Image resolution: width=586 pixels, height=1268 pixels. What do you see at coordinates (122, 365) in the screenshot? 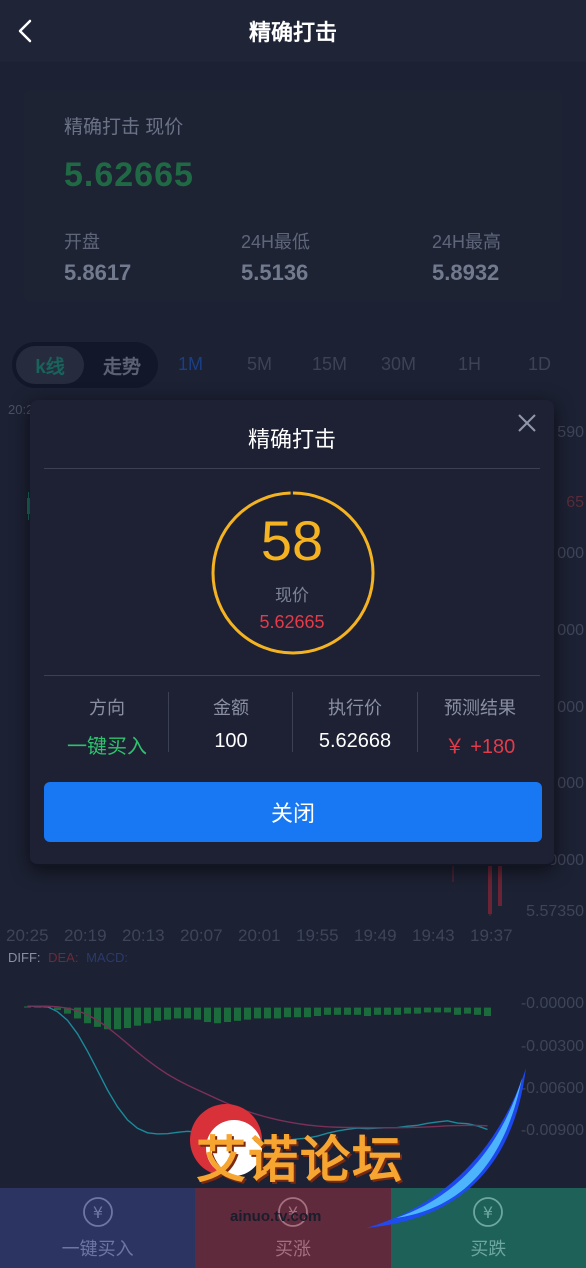
I see `tab-trend: 走势` at bounding box center [122, 365].